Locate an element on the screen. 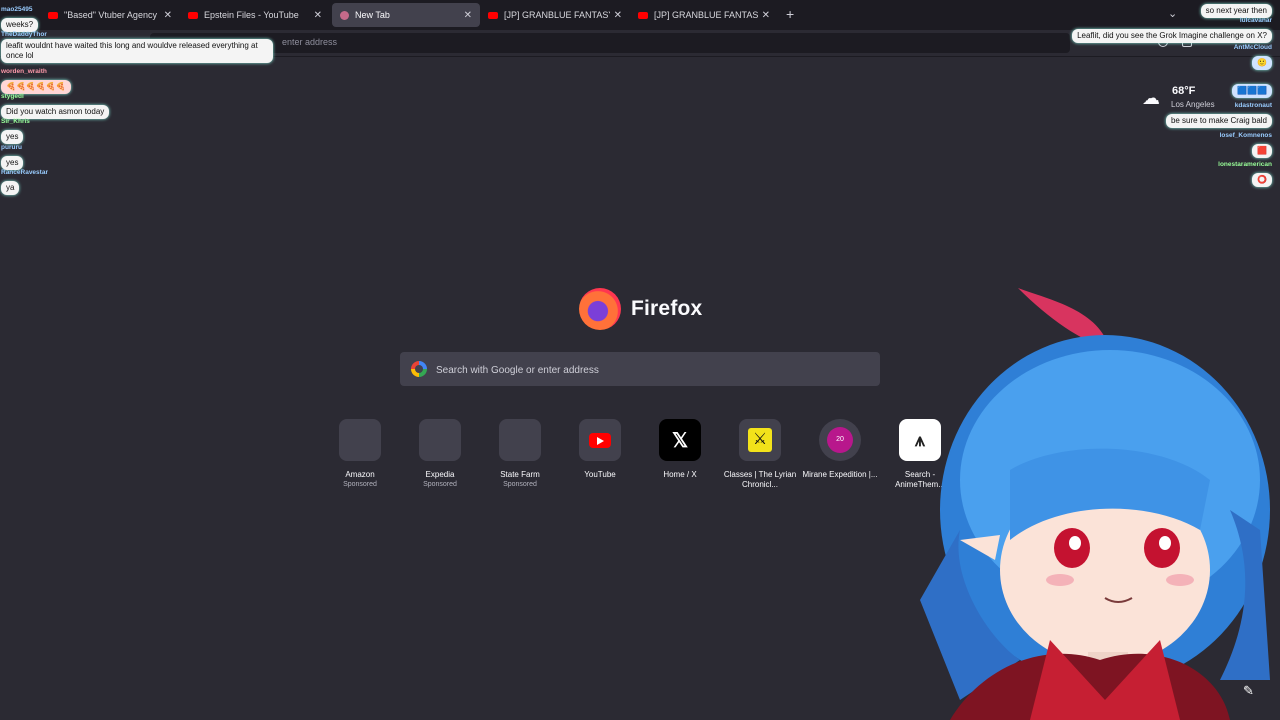 The height and width of the screenshot is (720, 1280). chat-username: mao25495 is located at coordinates (17, 9).